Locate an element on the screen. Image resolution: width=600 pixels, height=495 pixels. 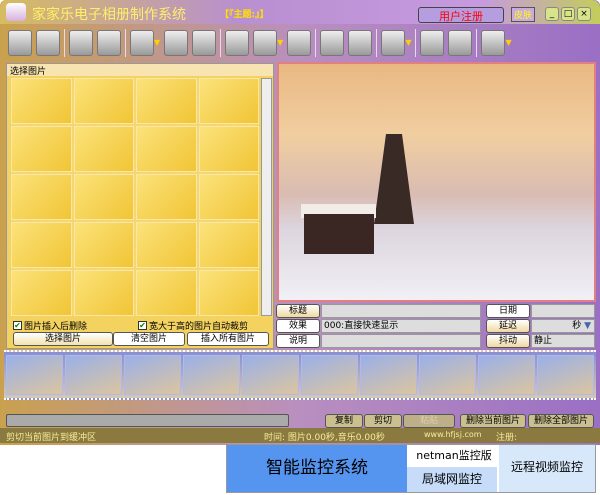
music-icon is located at coordinates (299, 42).